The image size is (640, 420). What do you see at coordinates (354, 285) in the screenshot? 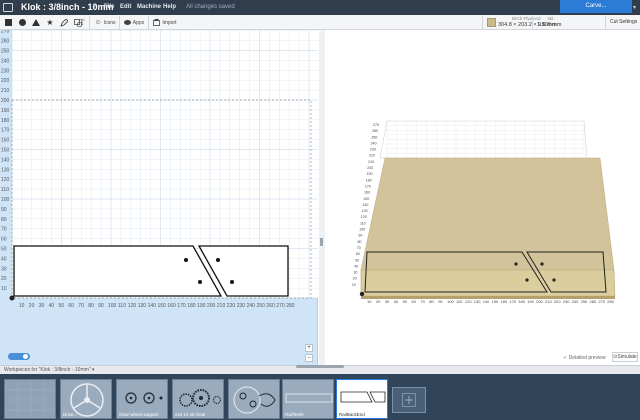
I see `y-tick-label: 10` at bounding box center [354, 285].